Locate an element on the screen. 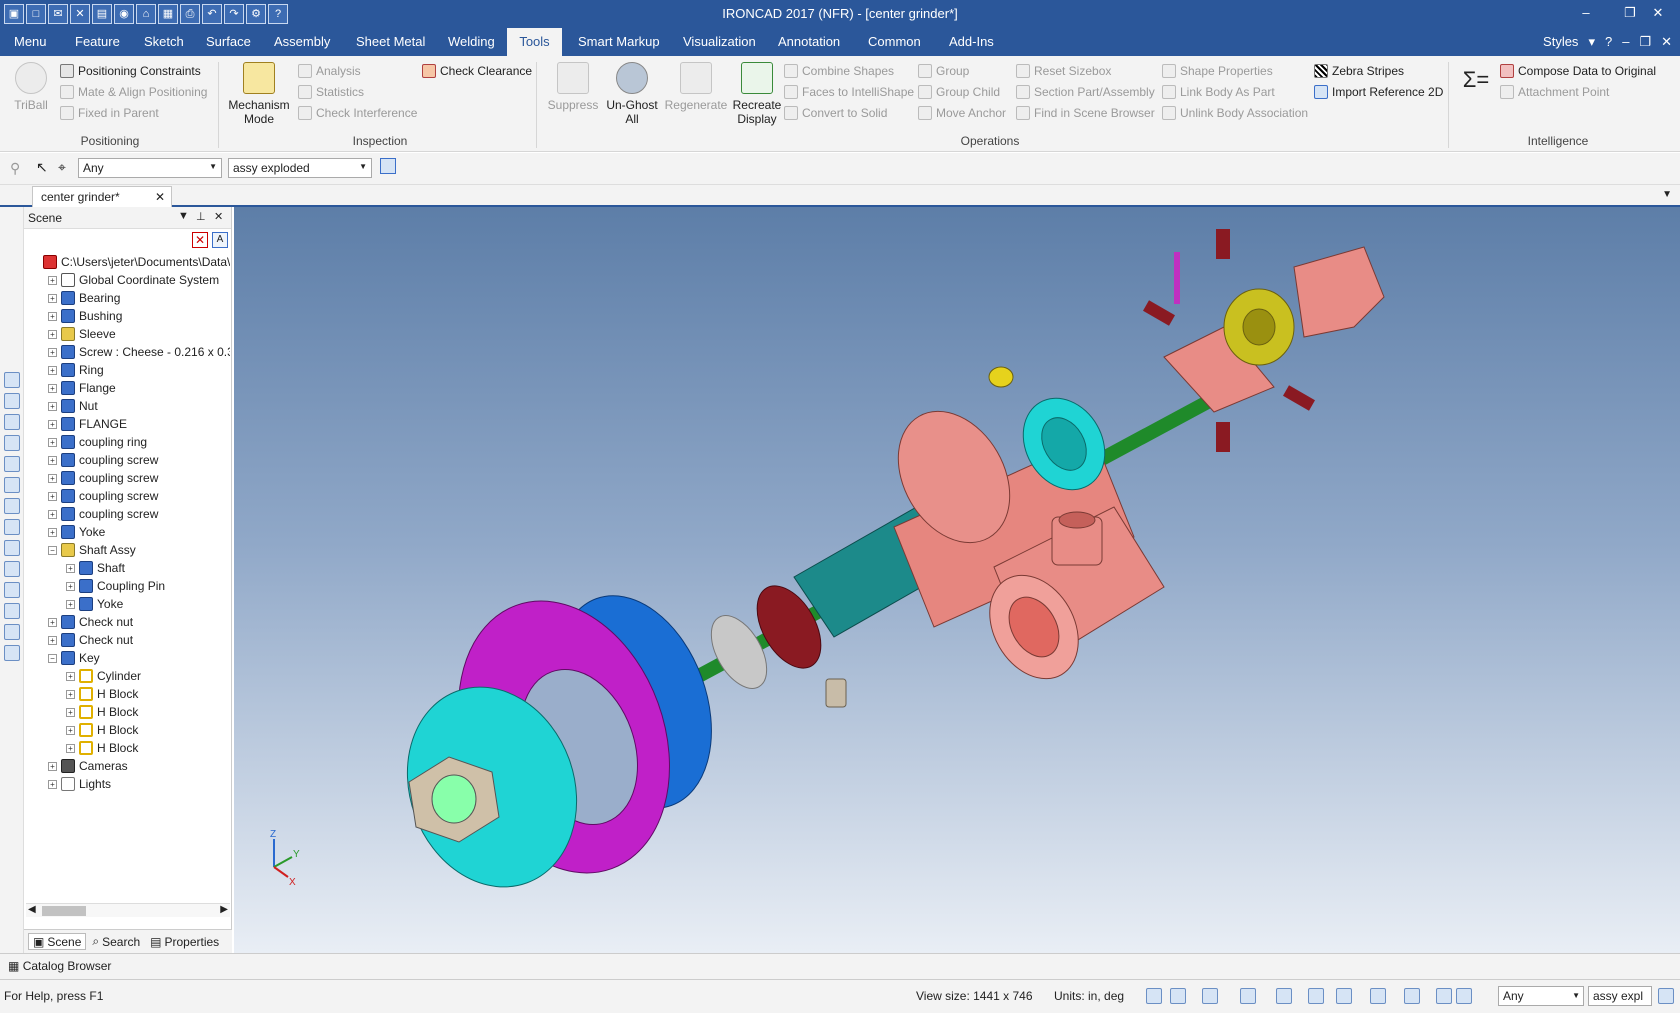 This screenshot has width=1680, height=1013. pointer-icon is located at coordinates (1464, 996).